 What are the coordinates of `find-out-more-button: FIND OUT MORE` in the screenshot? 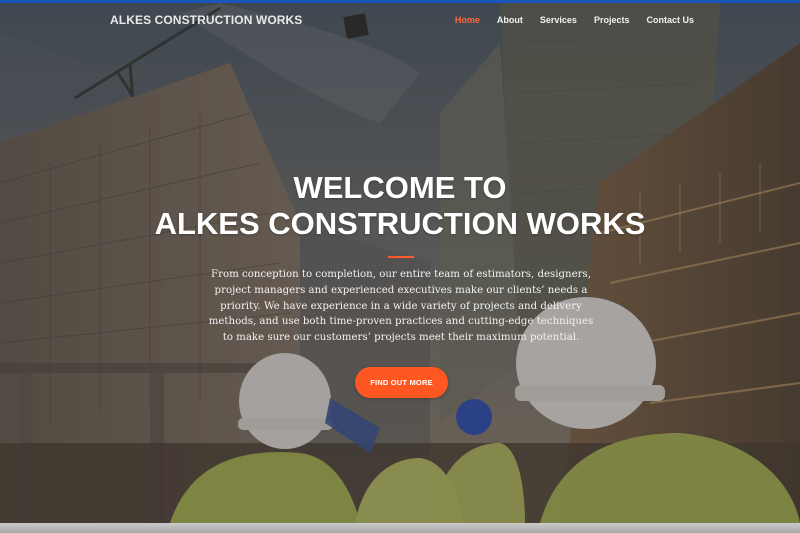 It's located at (401, 382).